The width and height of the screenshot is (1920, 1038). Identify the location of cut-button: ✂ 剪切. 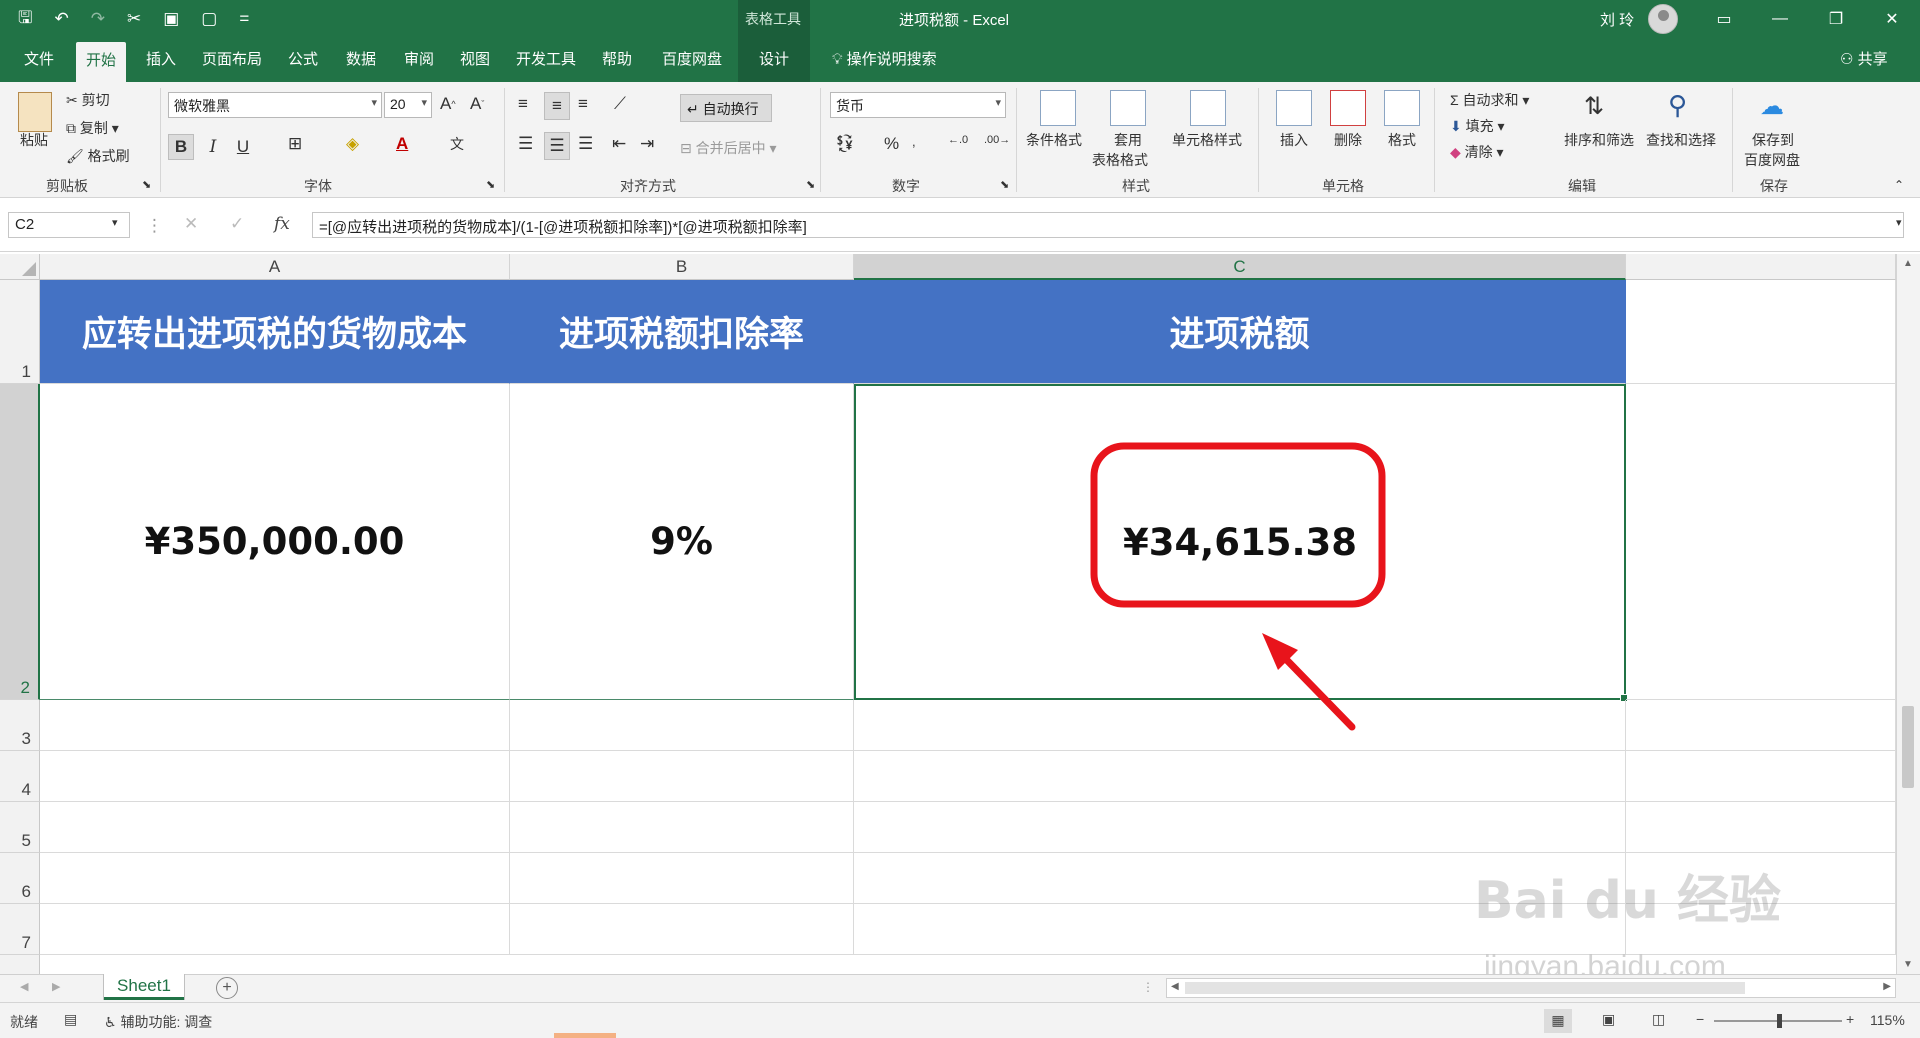
(88, 100).